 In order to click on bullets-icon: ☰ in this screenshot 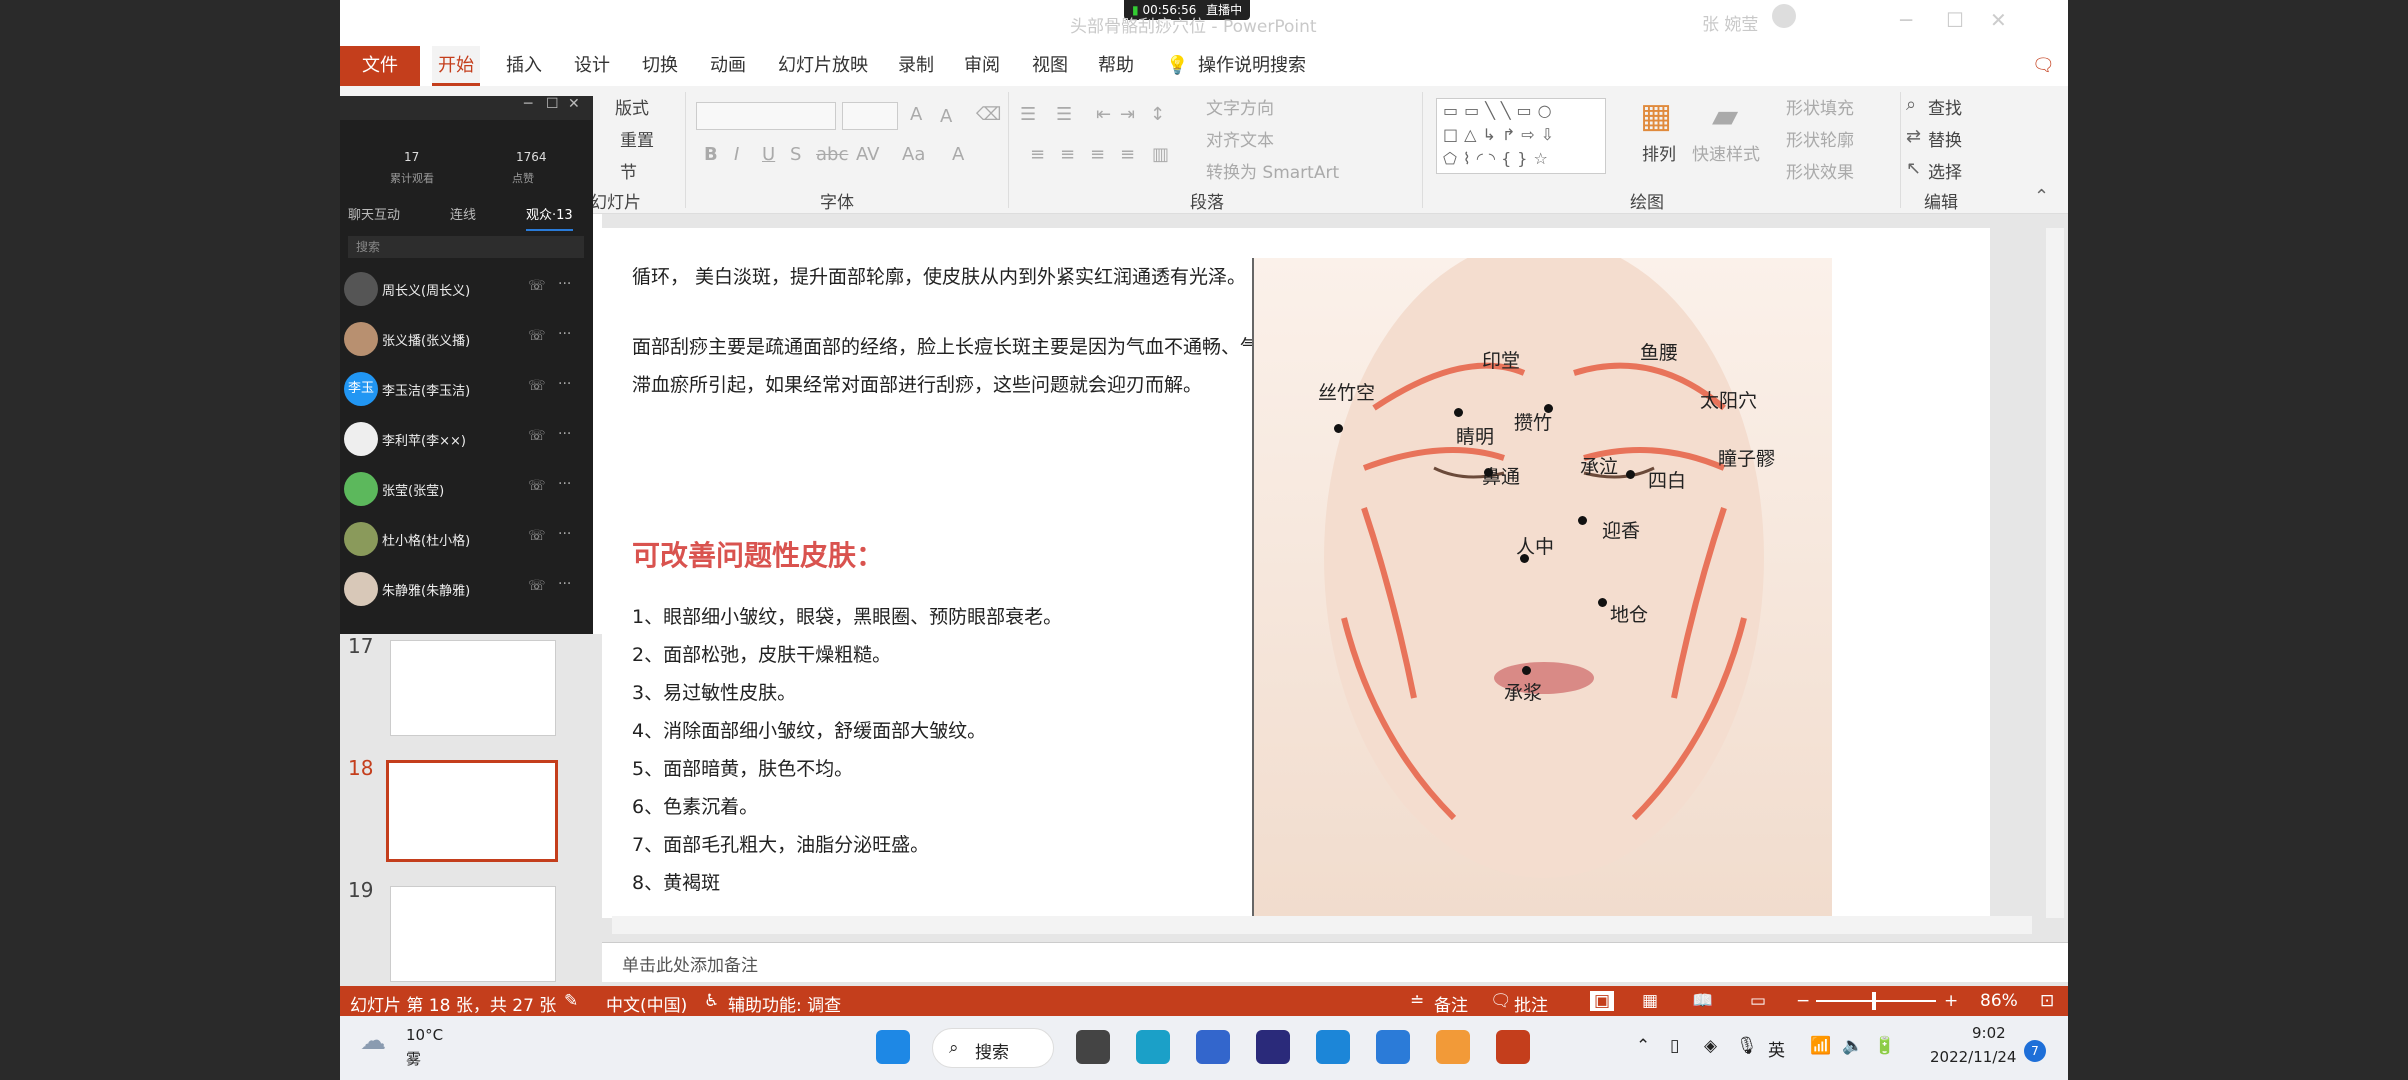, I will do `click(1028, 114)`.